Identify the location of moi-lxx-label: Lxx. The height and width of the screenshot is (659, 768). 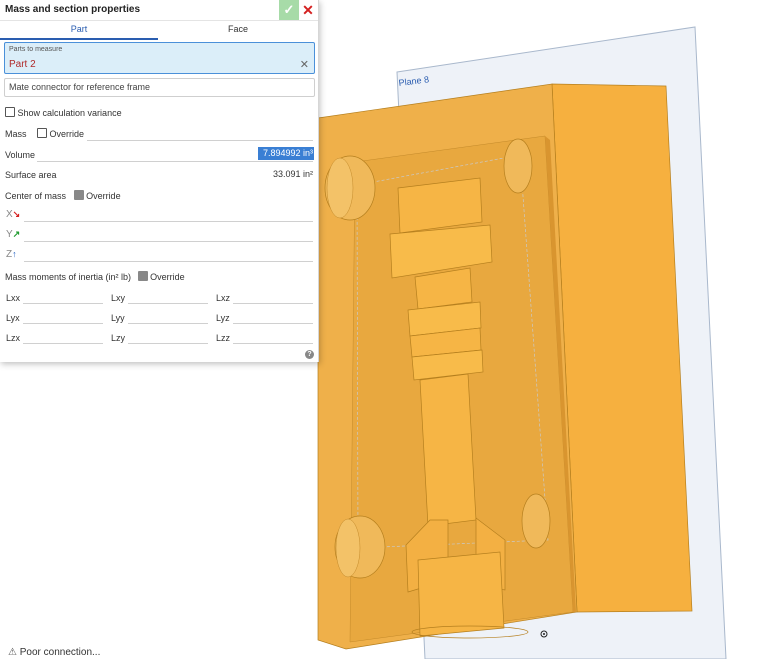
(13, 298).